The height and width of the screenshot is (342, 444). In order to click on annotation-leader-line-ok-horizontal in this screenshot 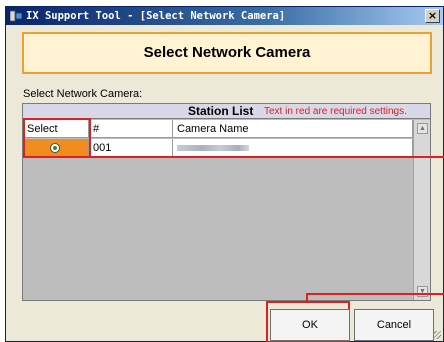, I will do `click(375, 294)`.